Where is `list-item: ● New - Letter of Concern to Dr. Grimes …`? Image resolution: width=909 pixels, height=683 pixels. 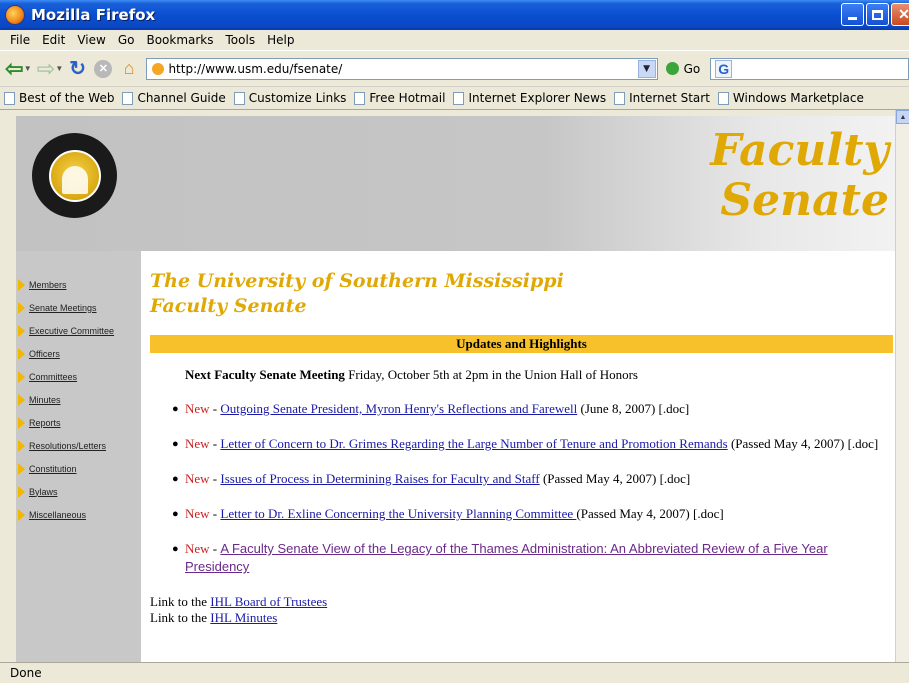 list-item: ● New - Letter of Concern to Dr. Grimes … is located at coordinates (533, 444).